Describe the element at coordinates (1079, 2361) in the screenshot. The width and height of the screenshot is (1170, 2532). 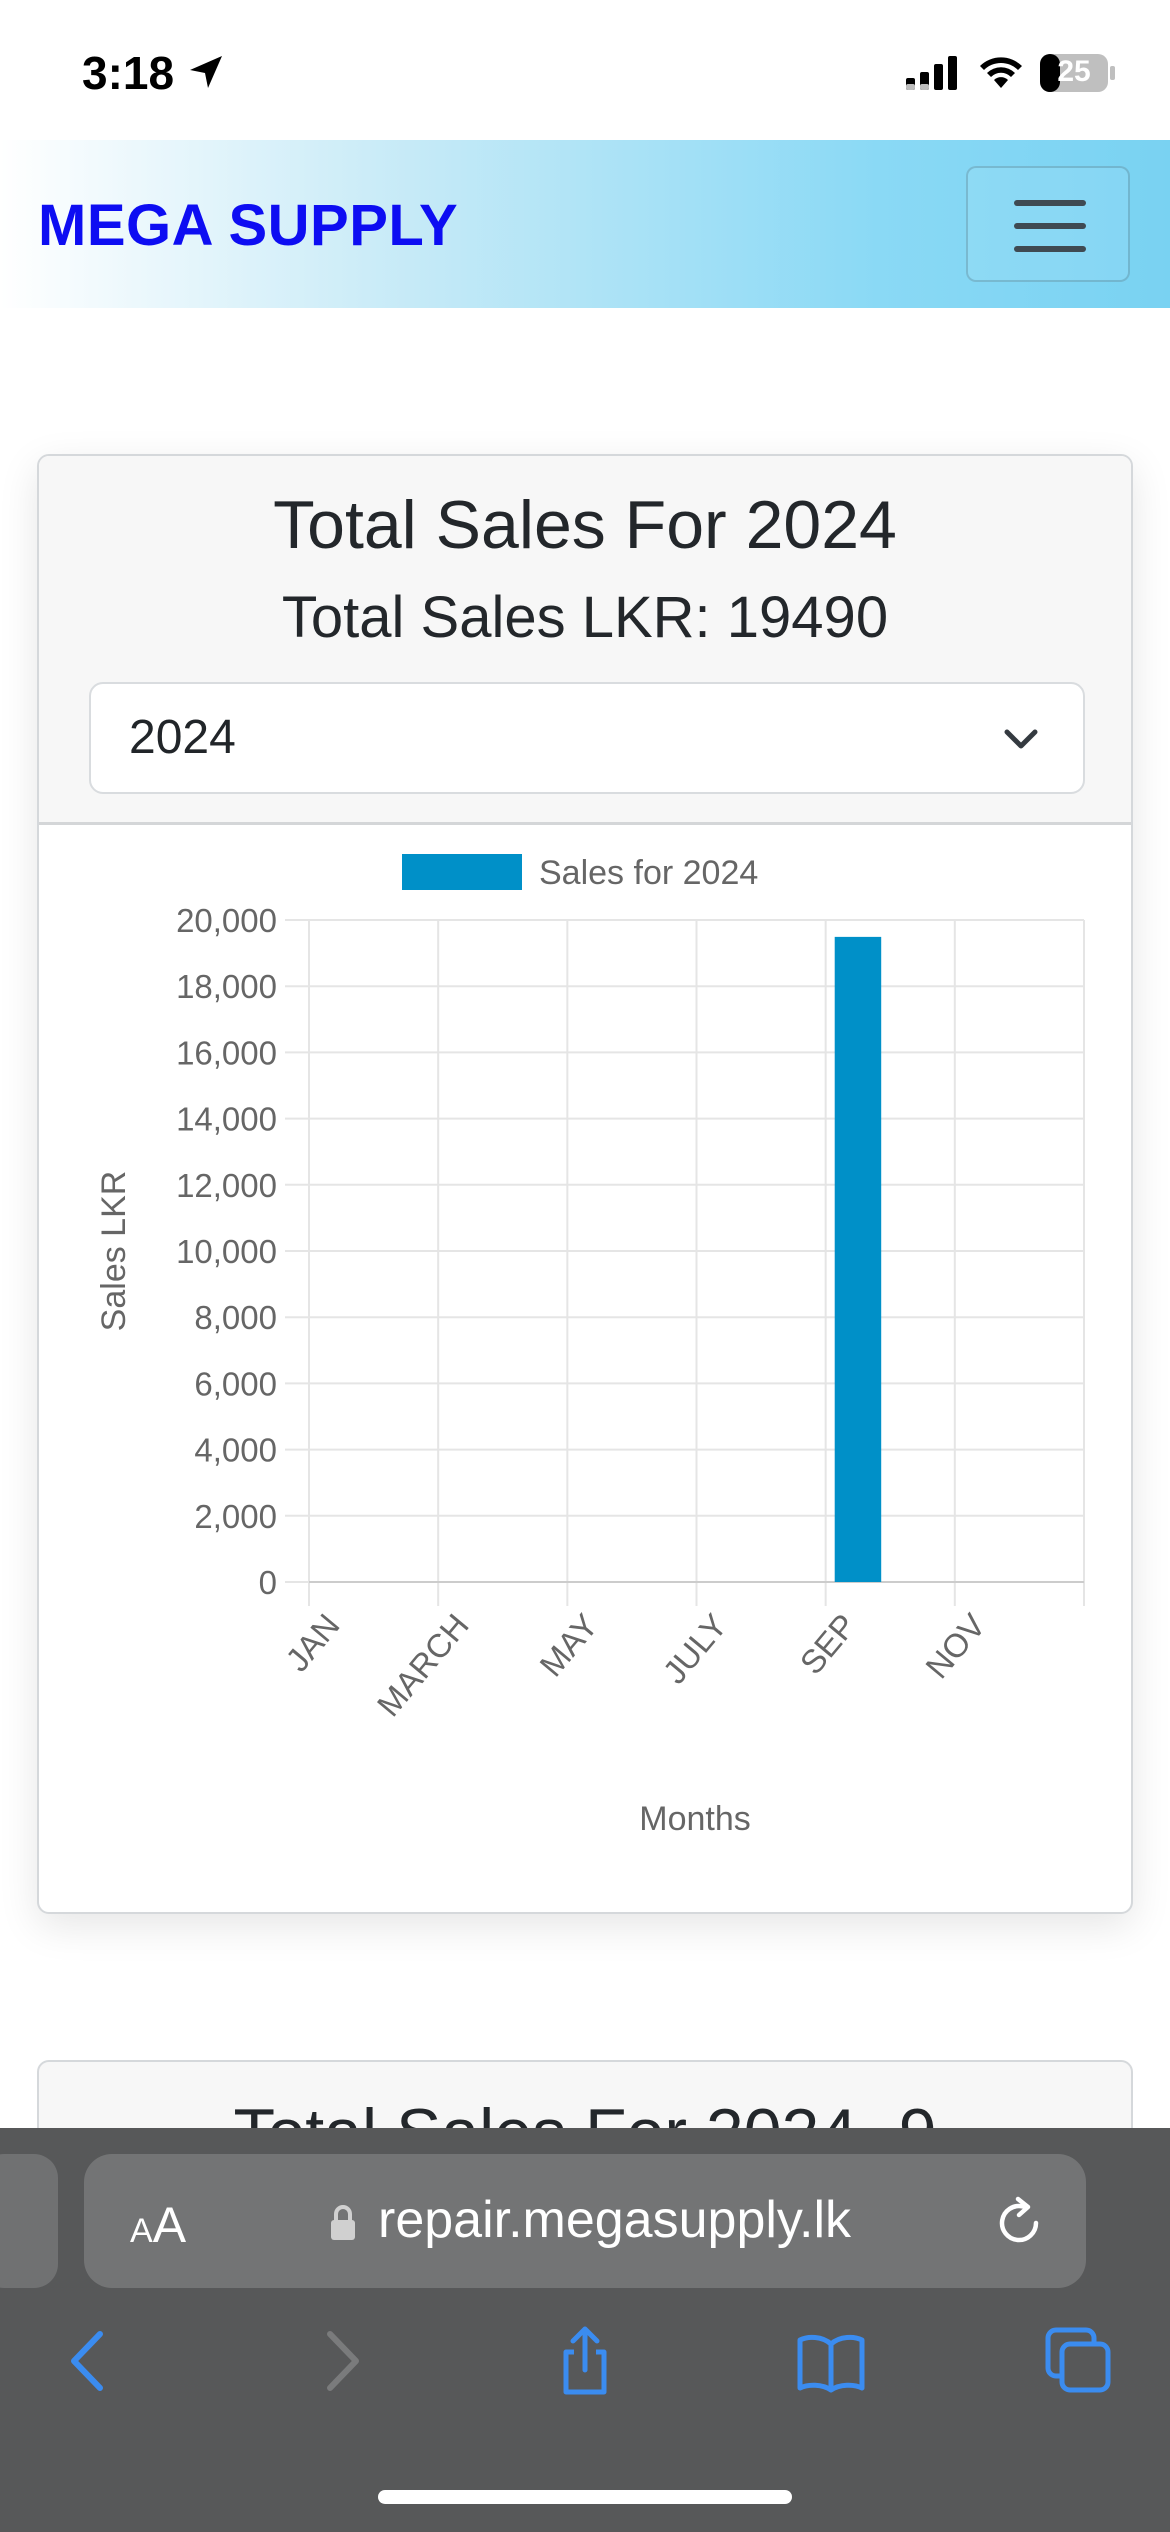
I see `tabs-icon` at that location.